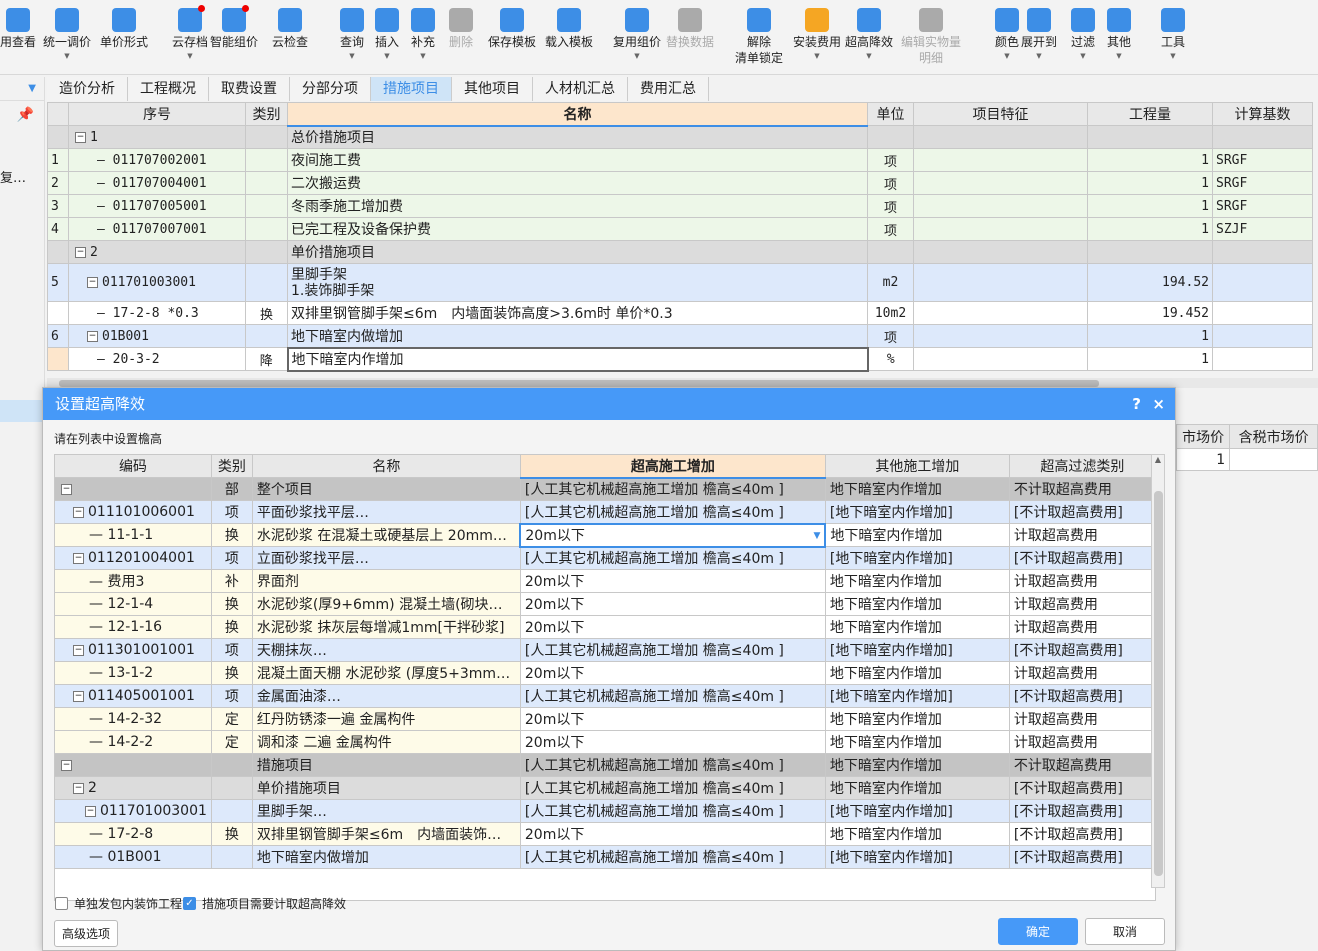  What do you see at coordinates (1262, 114) in the screenshot?
I see `column-header: 计算基数` at bounding box center [1262, 114].